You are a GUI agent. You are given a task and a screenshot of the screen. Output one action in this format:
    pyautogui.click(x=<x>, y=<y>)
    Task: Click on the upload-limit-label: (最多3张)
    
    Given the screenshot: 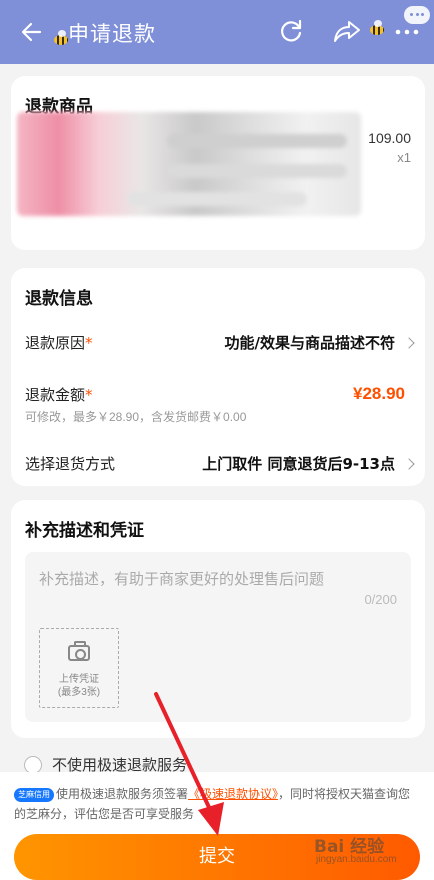 What is the action you would take?
    pyautogui.click(x=79, y=692)
    